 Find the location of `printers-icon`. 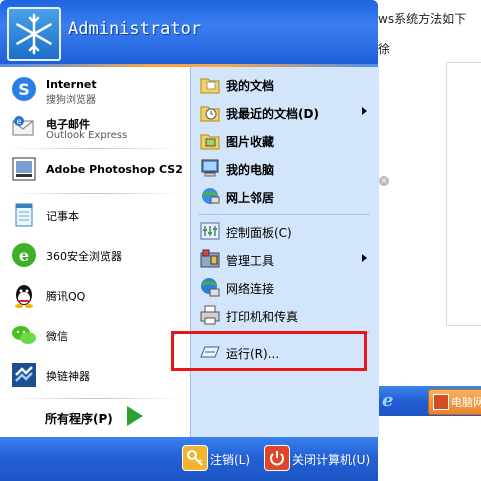

printers-icon is located at coordinates (210, 315).